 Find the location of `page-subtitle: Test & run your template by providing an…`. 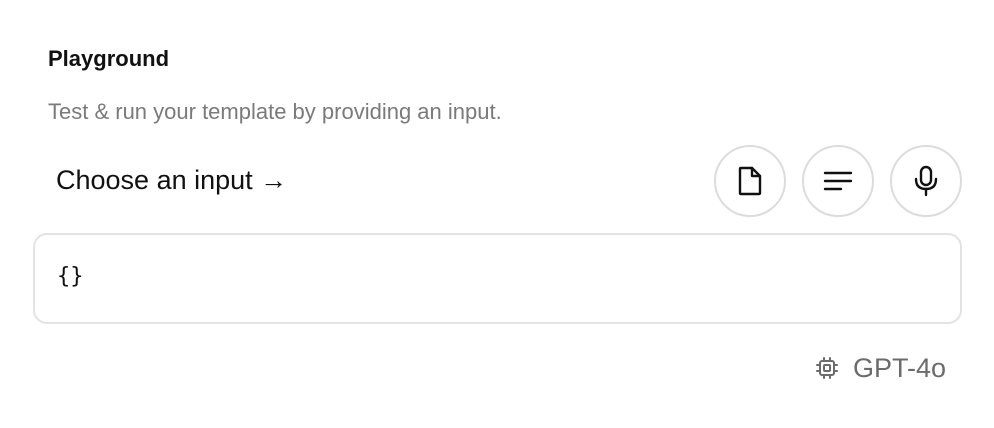

page-subtitle: Test & run your template by providing an… is located at coordinates (275, 111).